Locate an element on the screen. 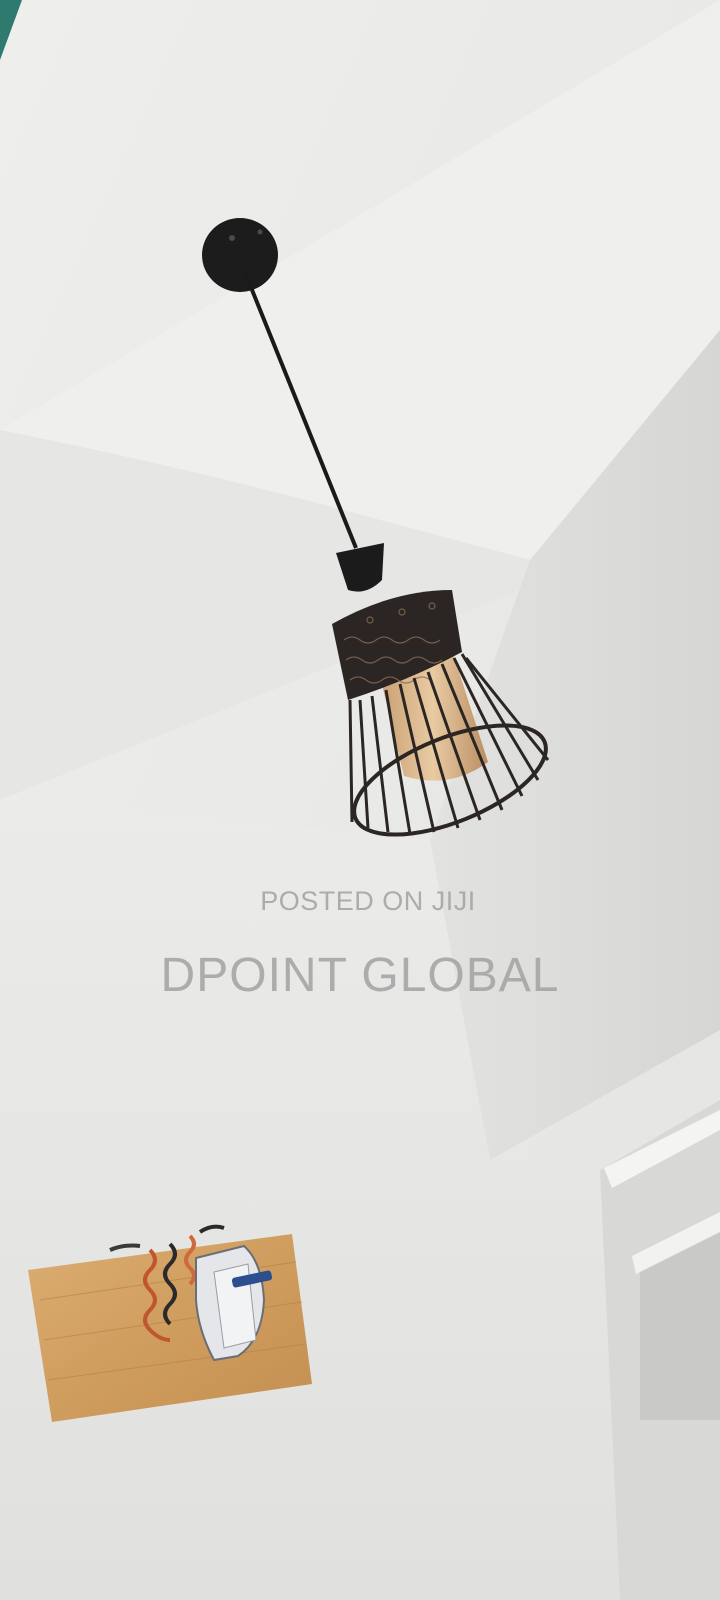 Image resolution: width=720 pixels, height=1600 pixels. watermark-seller: DPOINT GLOBAL is located at coordinates (360, 975).